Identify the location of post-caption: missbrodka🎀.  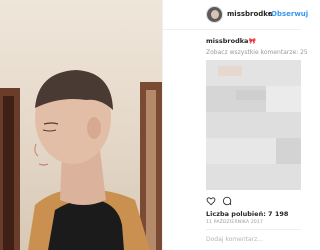
(231, 41).